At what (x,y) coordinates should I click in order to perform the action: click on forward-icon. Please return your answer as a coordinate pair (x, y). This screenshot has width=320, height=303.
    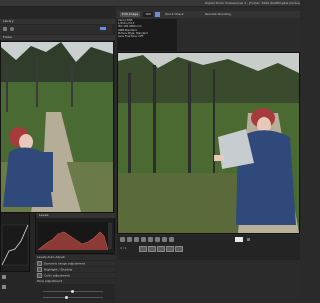
    Looking at the image, I should click on (129, 239).